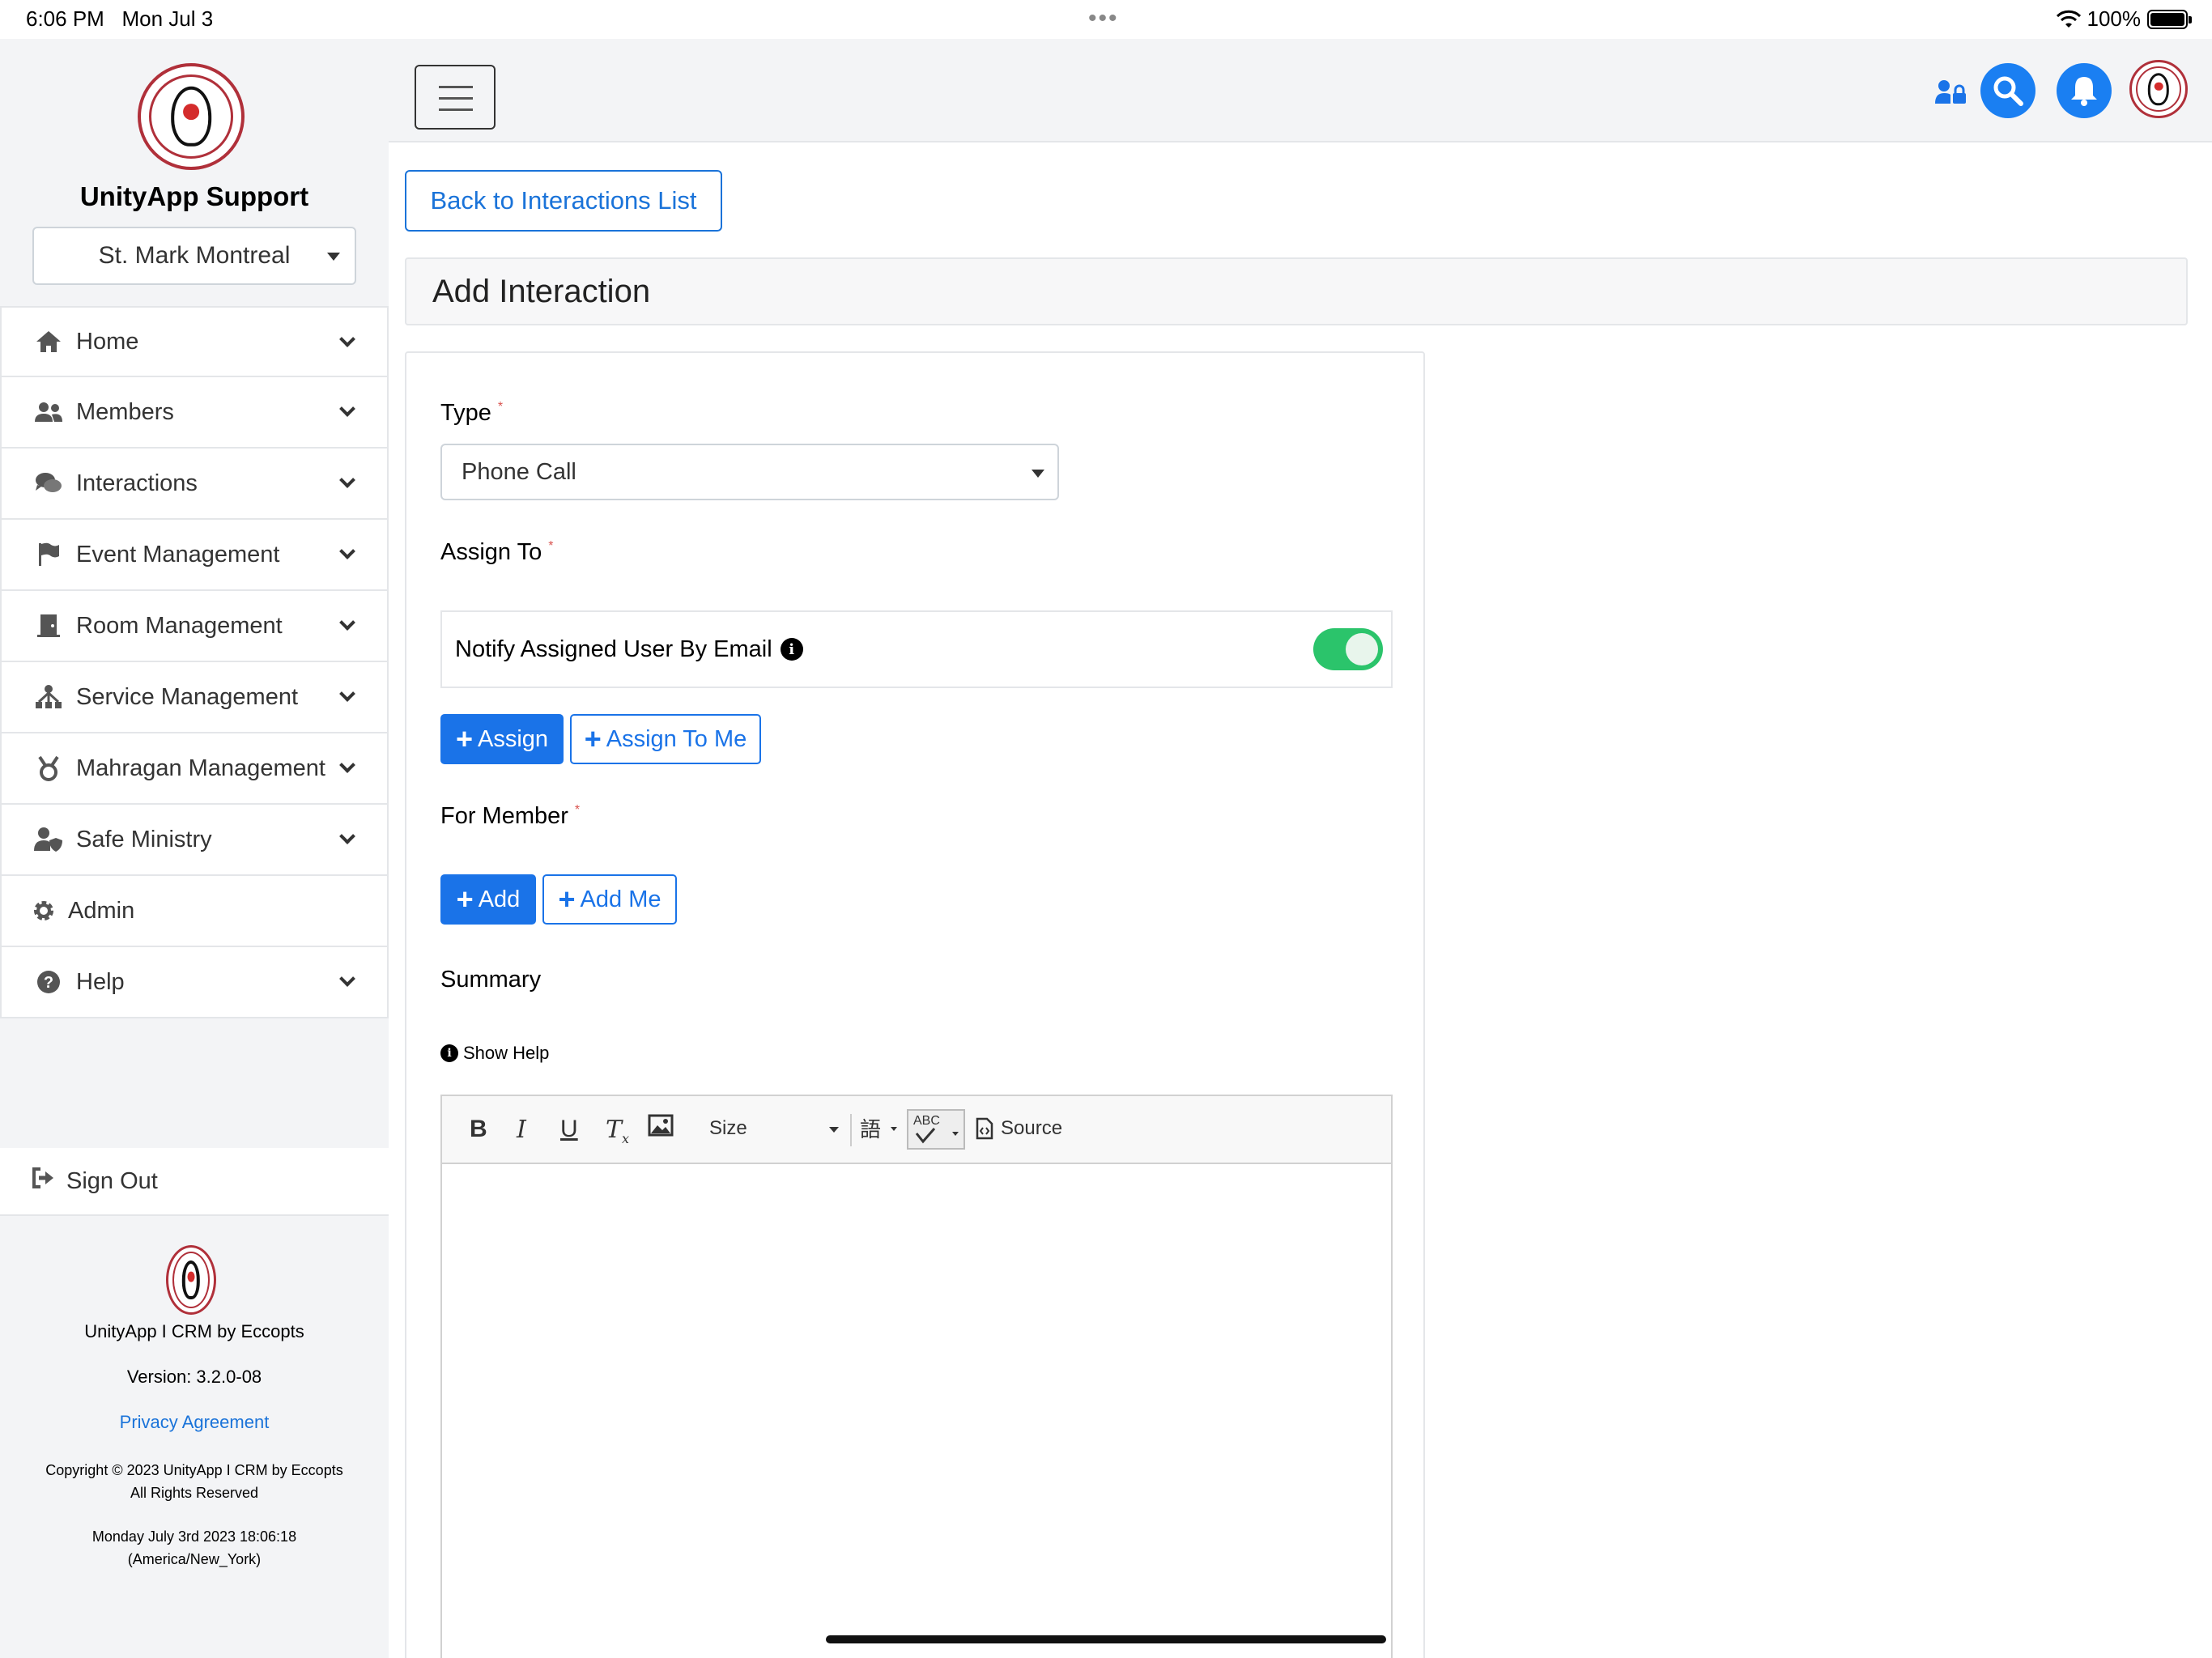 Image resolution: width=2212 pixels, height=1658 pixels. I want to click on home-icon, so click(49, 341).